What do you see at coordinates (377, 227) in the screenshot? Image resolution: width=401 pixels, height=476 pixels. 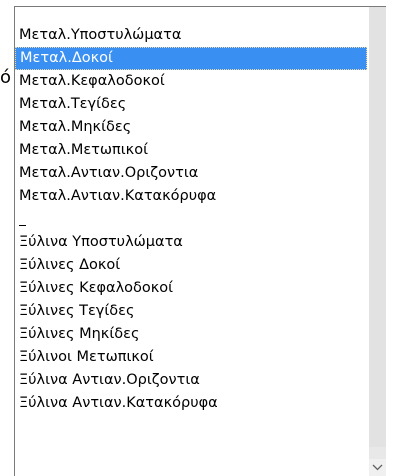 I see `scrollbar-thumb` at bounding box center [377, 227].